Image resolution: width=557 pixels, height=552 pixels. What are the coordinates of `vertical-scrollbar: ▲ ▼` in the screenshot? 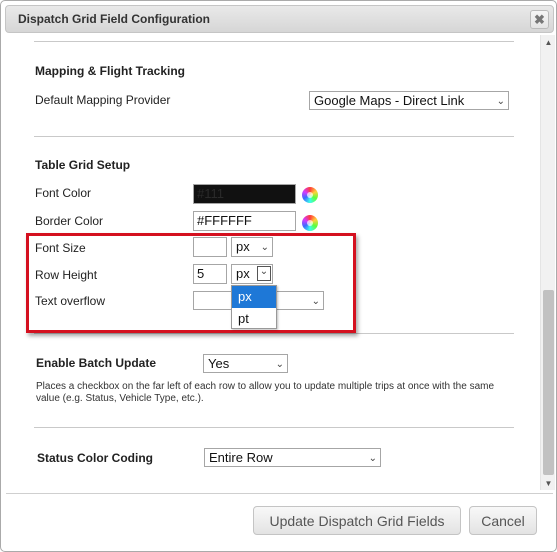 It's located at (547, 262).